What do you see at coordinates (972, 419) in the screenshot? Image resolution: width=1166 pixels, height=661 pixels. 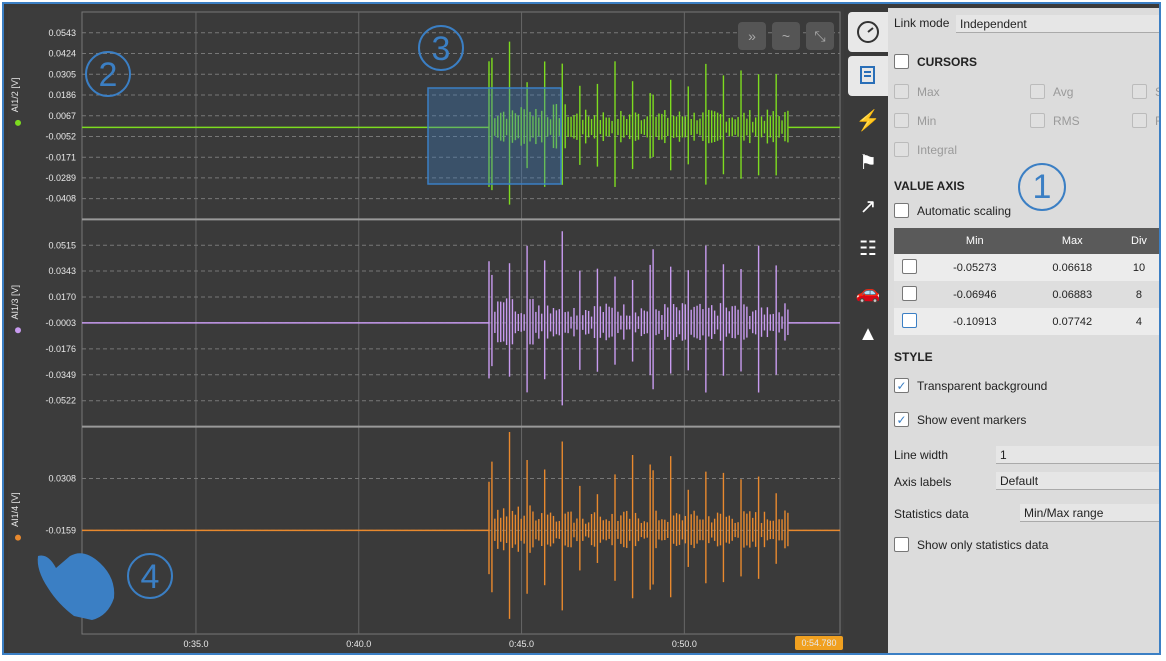 I see `show-event-markers-label: Show event markers` at bounding box center [972, 419].